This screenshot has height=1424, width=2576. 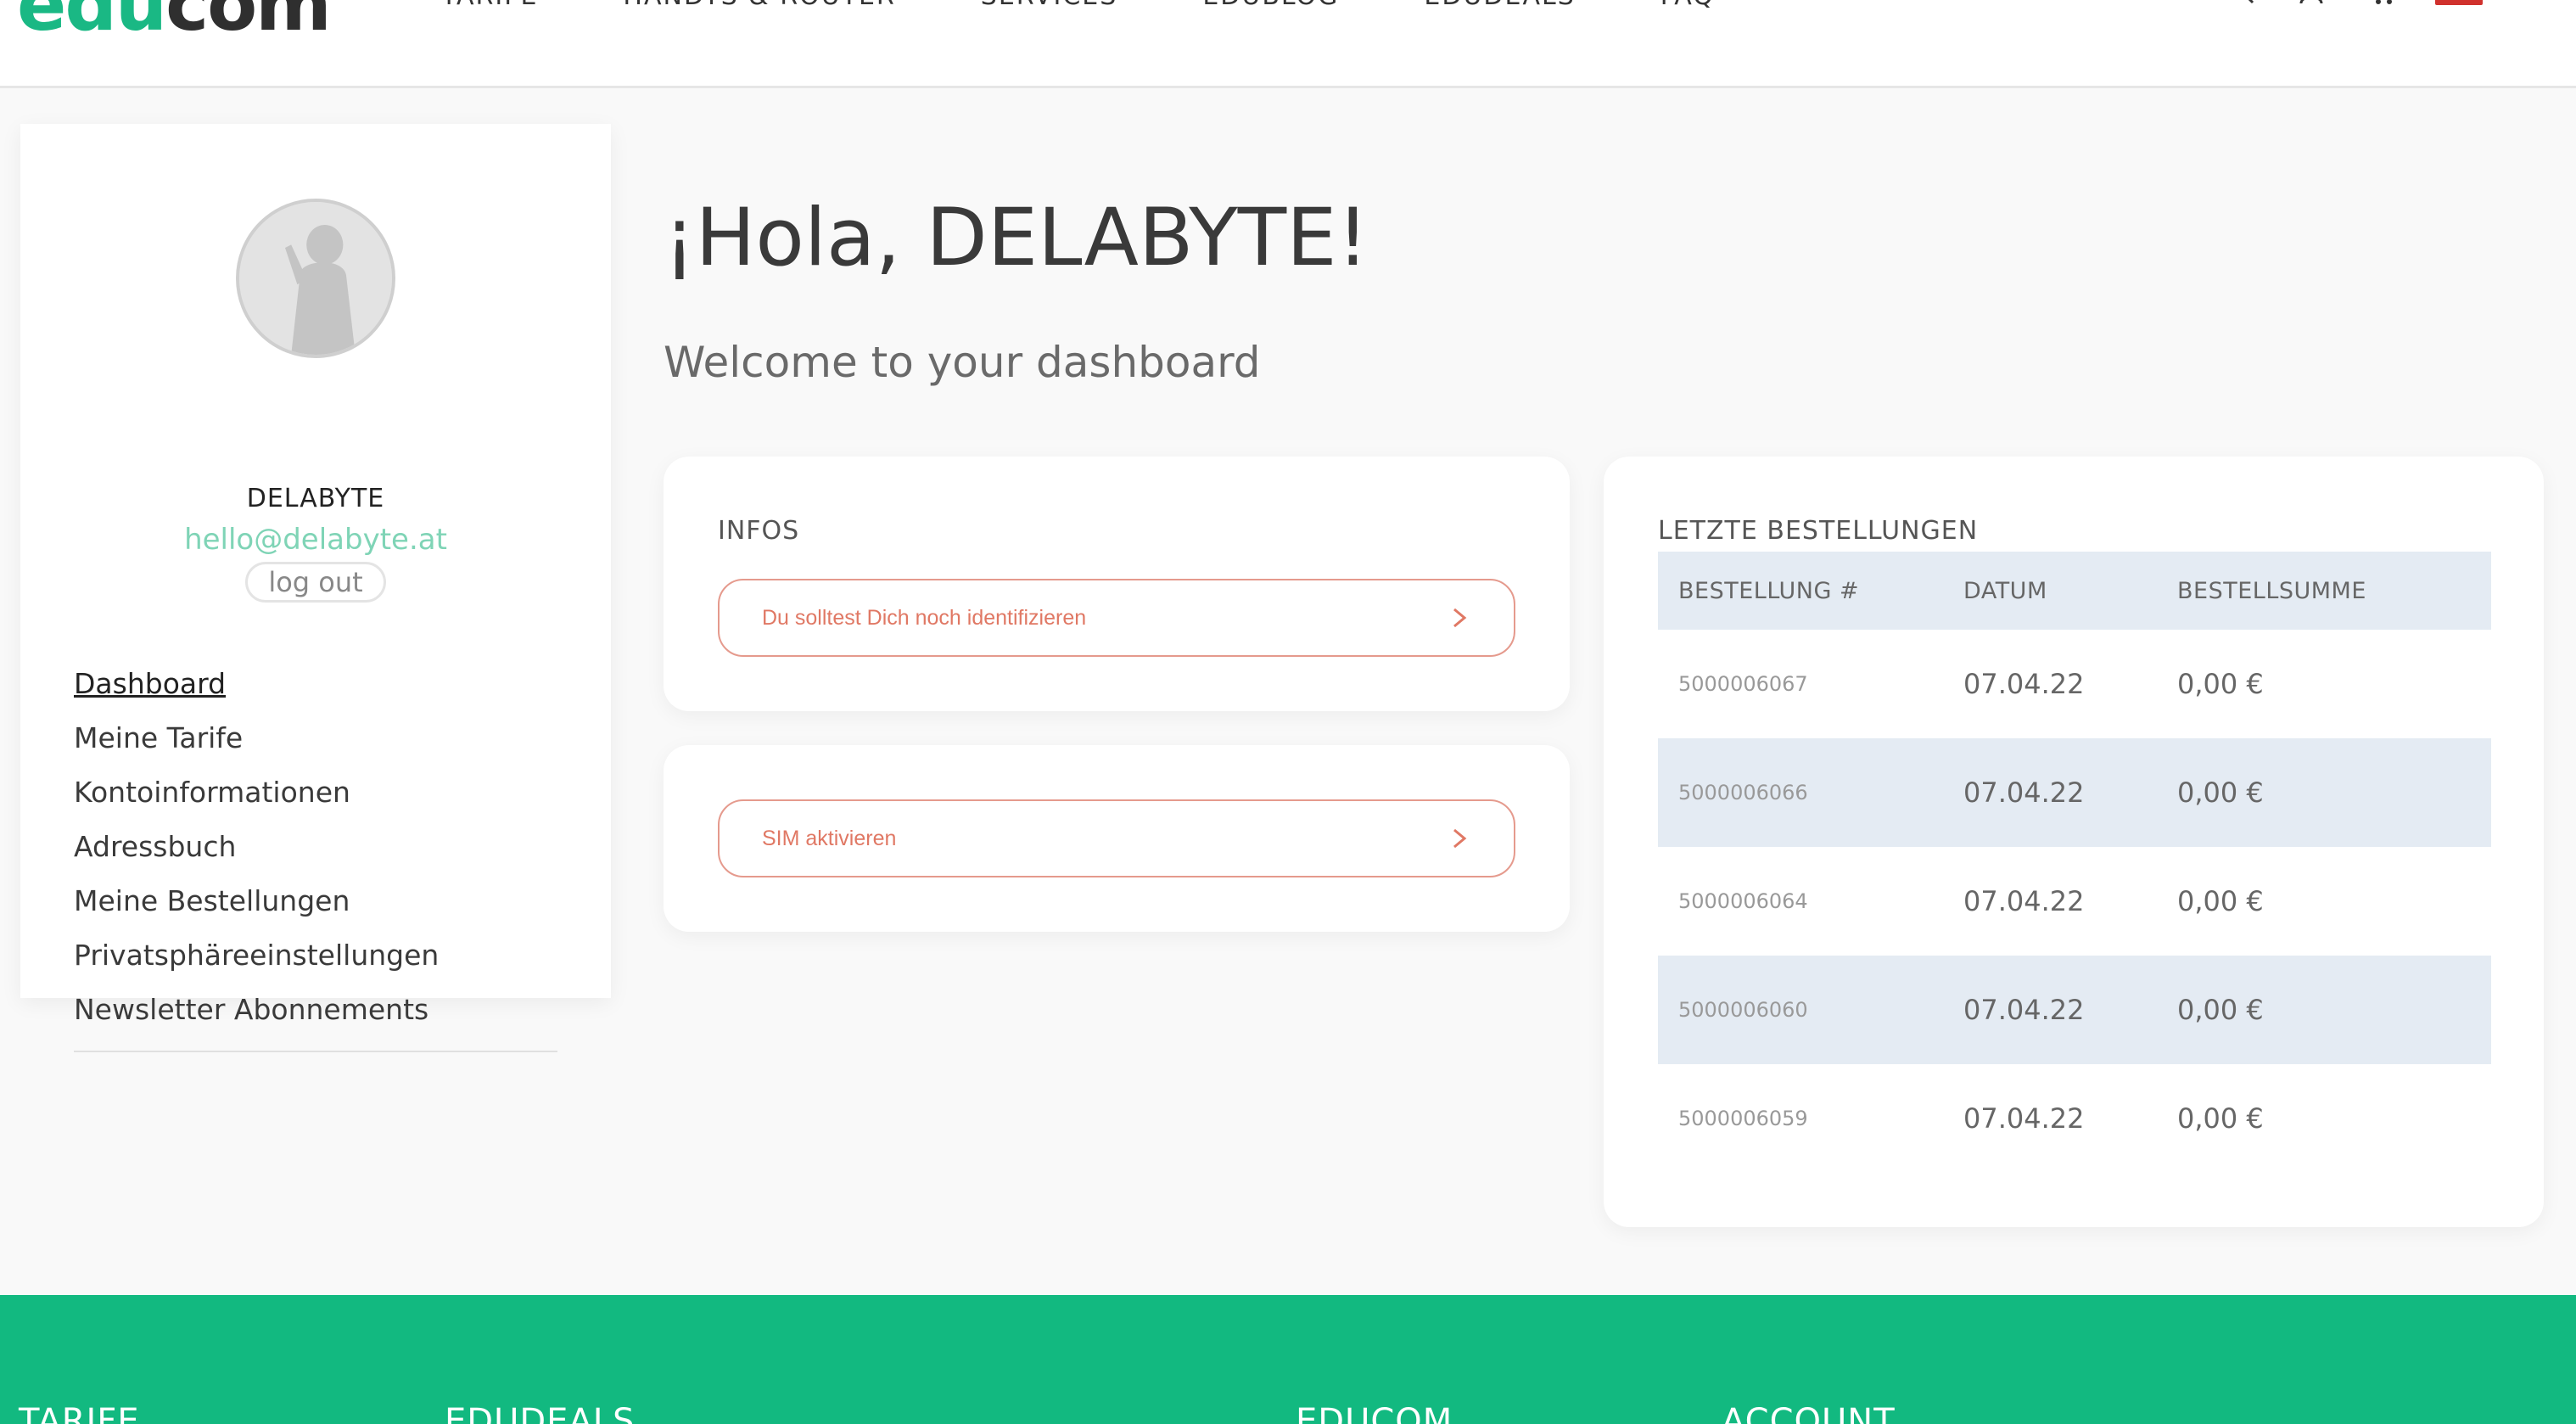 I want to click on sim-activate-label: SIM aktivieren, so click(x=829, y=838).